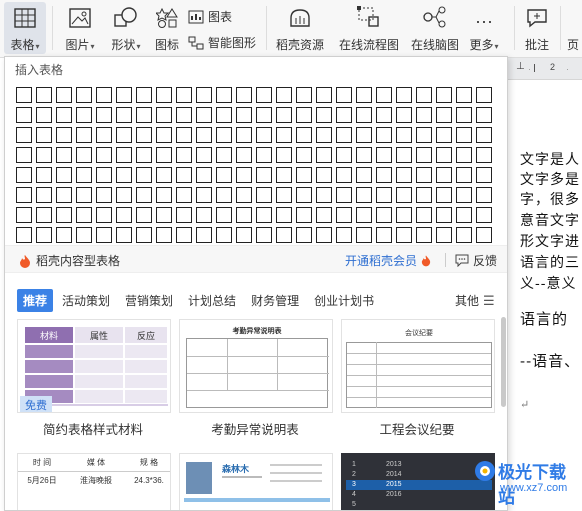  I want to click on shapes-button: 形状▾, so click(126, 28).